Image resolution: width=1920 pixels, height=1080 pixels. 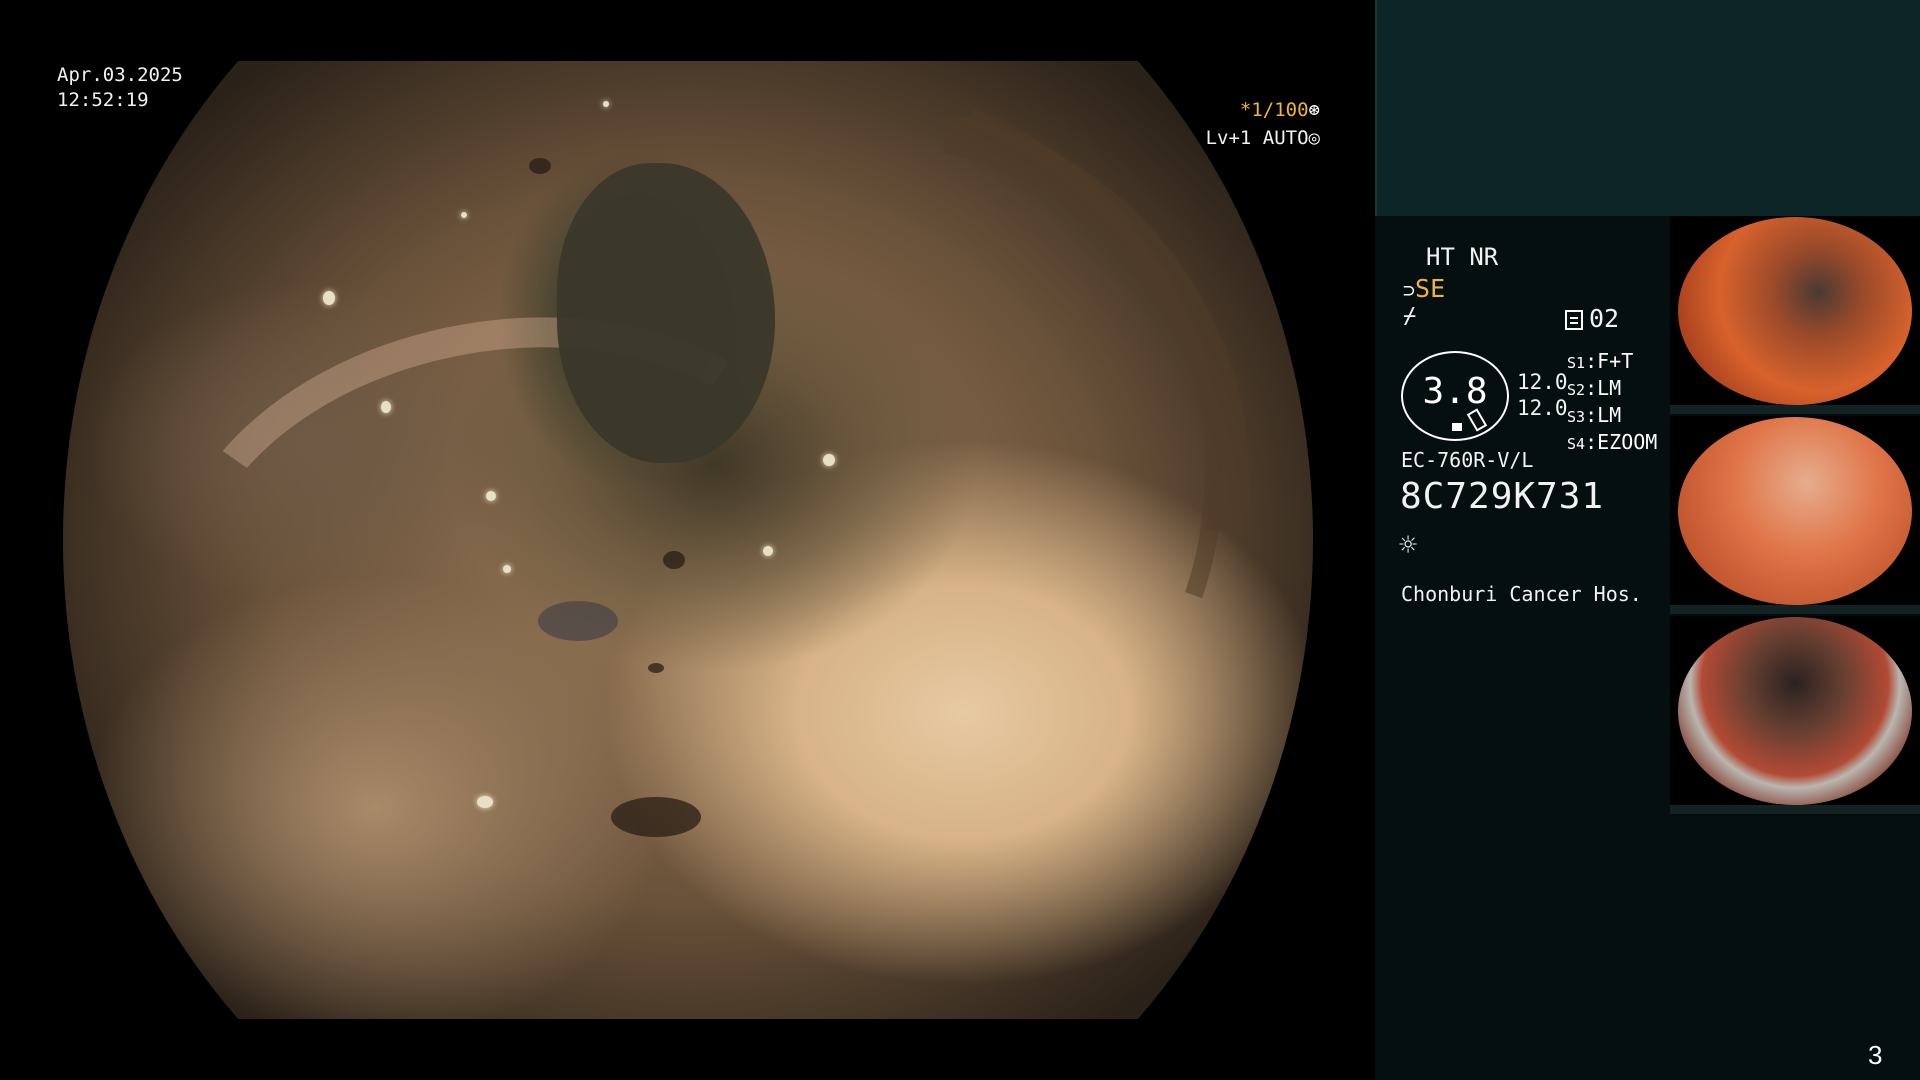 What do you see at coordinates (1409, 290) in the screenshot?
I see `enhancement-icon: ⊃` at bounding box center [1409, 290].